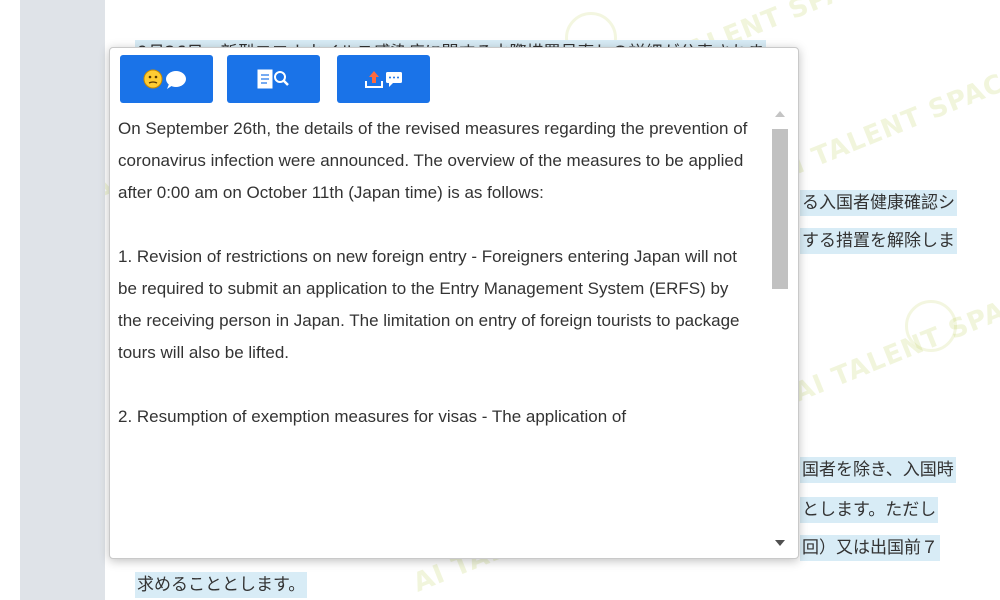 This screenshot has height=600, width=1000. I want to click on explain-button, so click(166, 79).